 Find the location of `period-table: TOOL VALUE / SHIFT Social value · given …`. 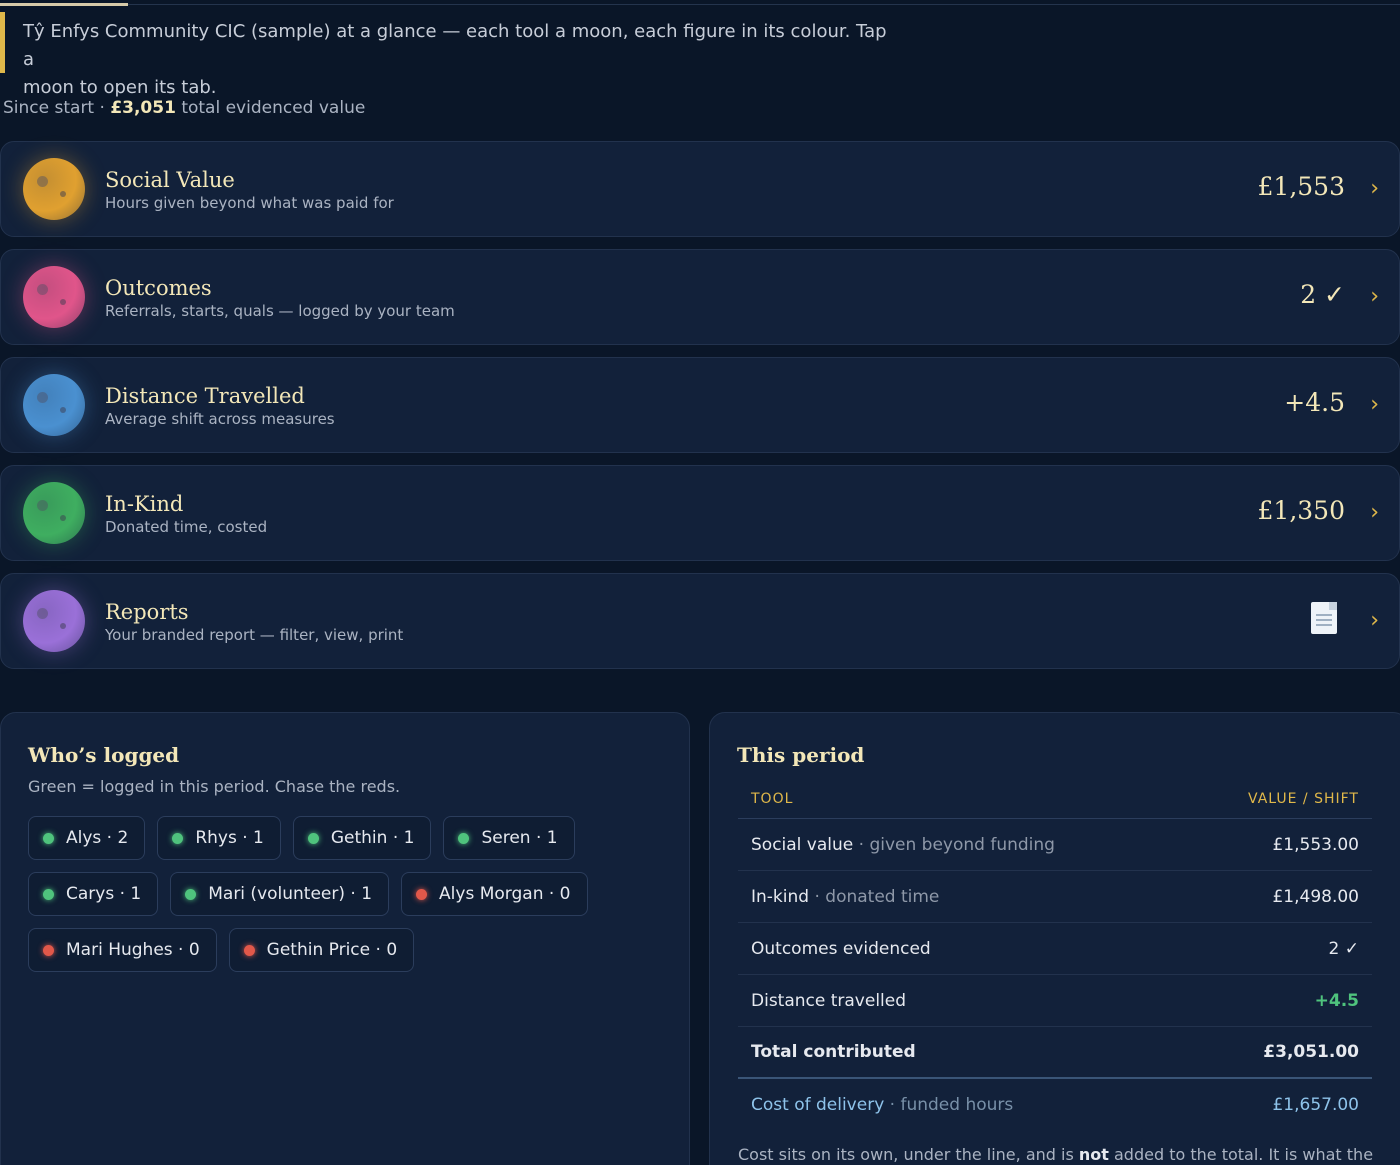

period-table: TOOL VALUE / SHIFT Social value · given … is located at coordinates (1055, 955).